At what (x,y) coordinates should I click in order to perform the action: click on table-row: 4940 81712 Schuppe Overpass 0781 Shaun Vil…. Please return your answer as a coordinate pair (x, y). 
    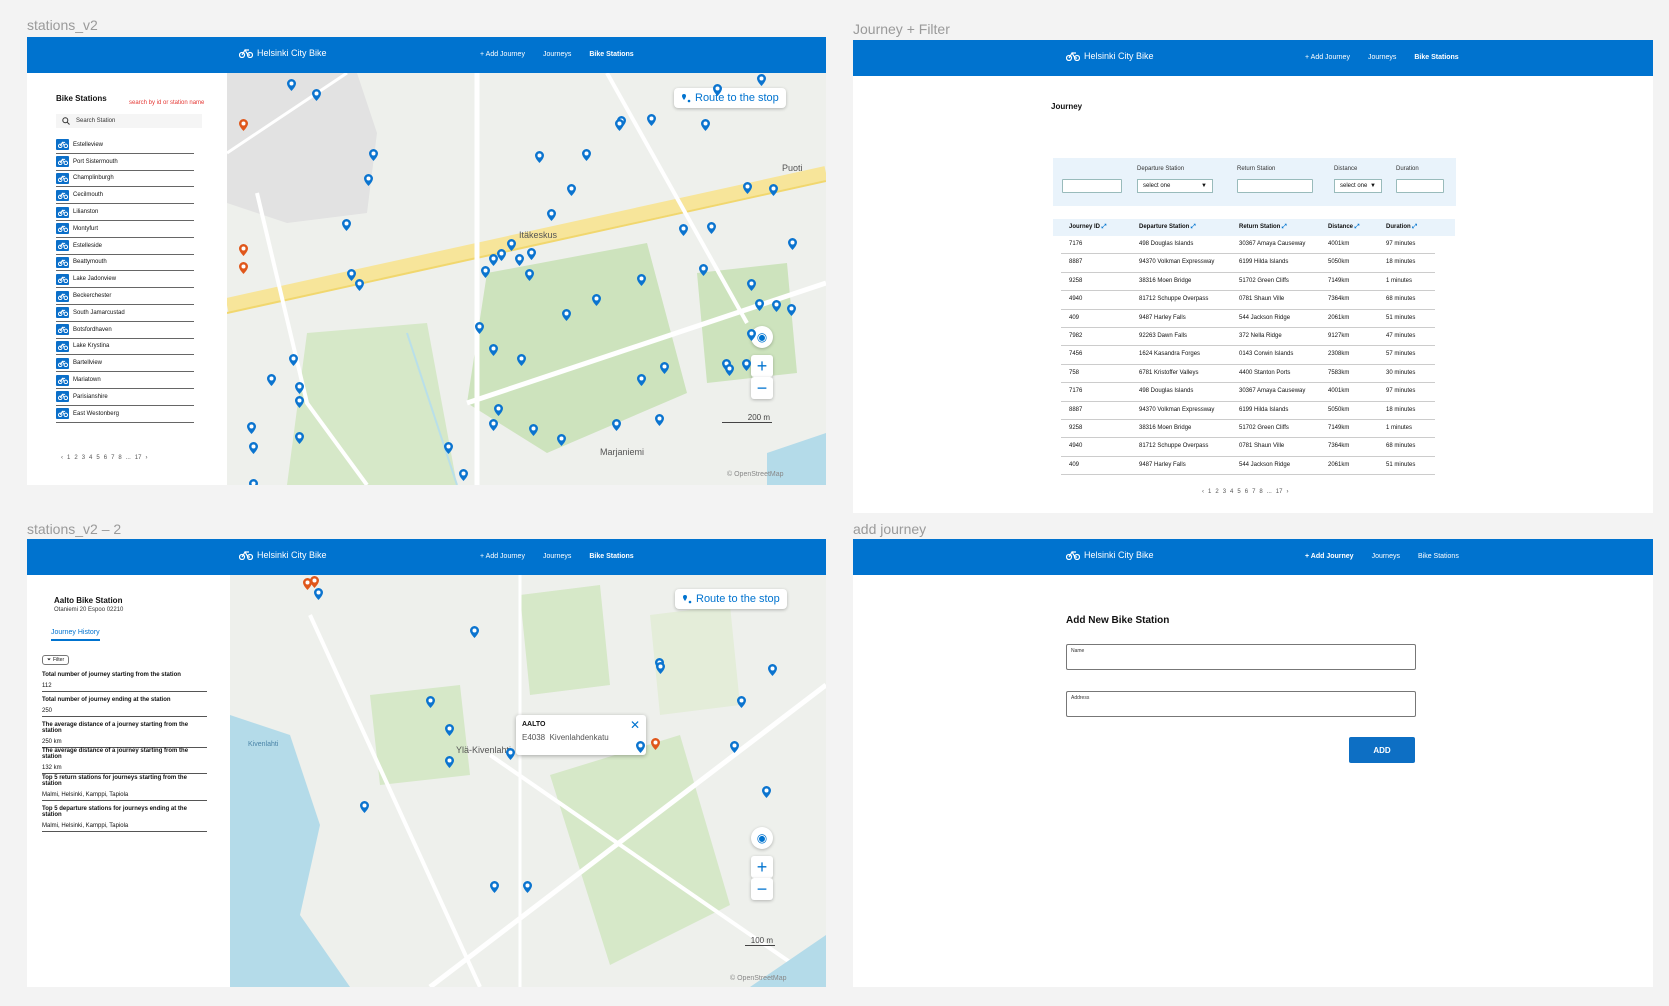
    Looking at the image, I should click on (1248, 447).